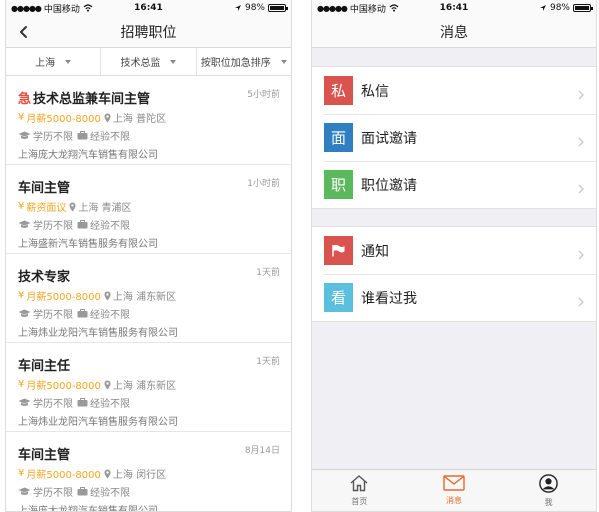  I want to click on flag-icon, so click(338, 250).